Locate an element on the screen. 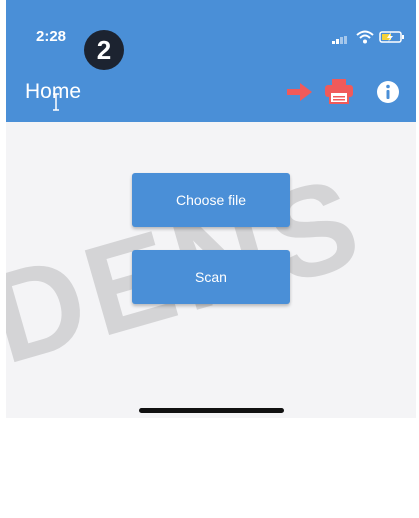  battery-charging-icon is located at coordinates (391, 37).